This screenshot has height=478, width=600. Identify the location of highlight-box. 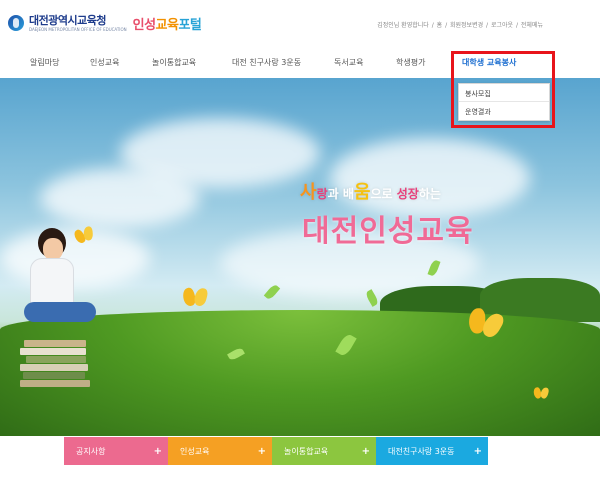
(503, 89).